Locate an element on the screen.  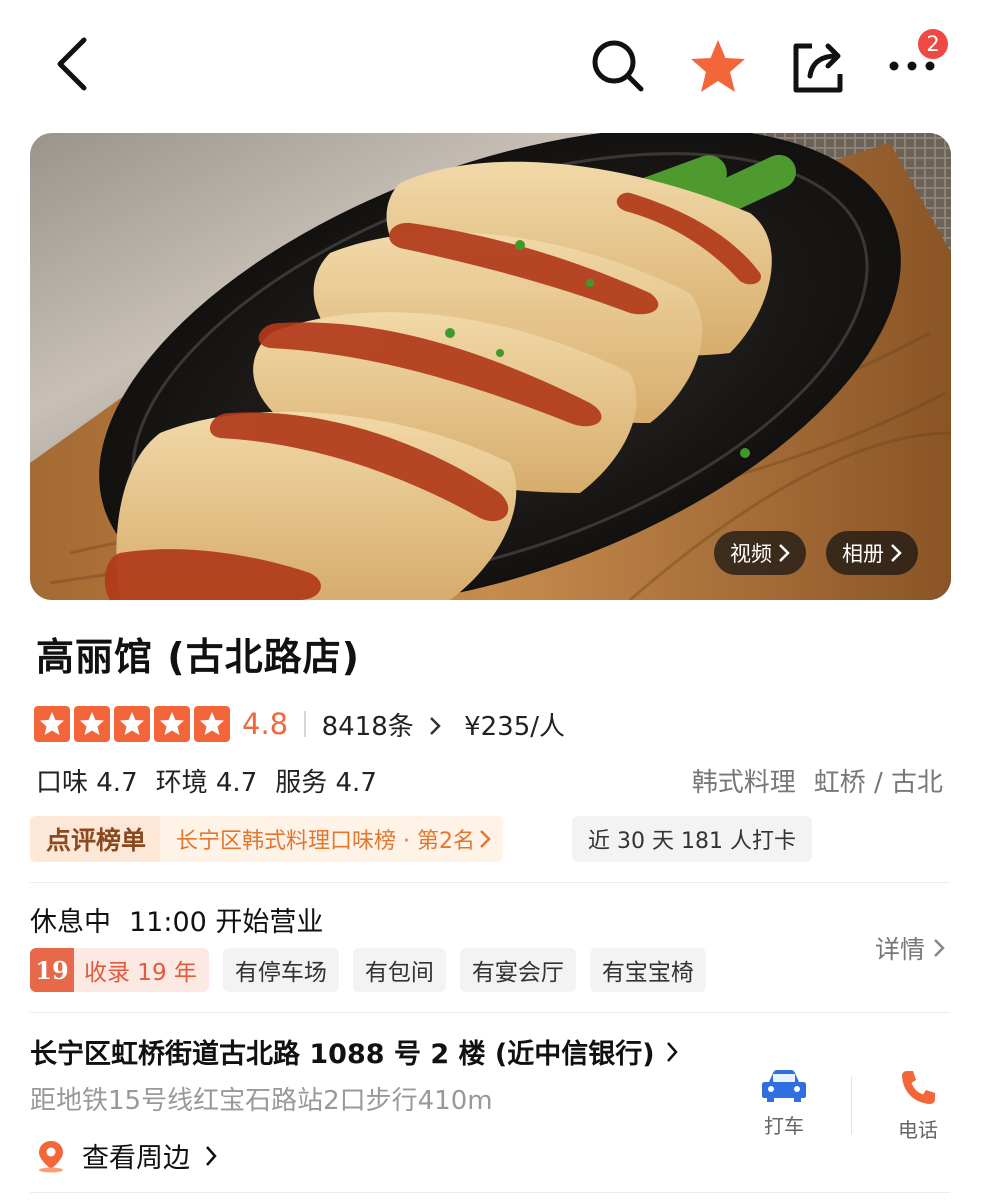
review-count: 8418条 is located at coordinates (367, 726).